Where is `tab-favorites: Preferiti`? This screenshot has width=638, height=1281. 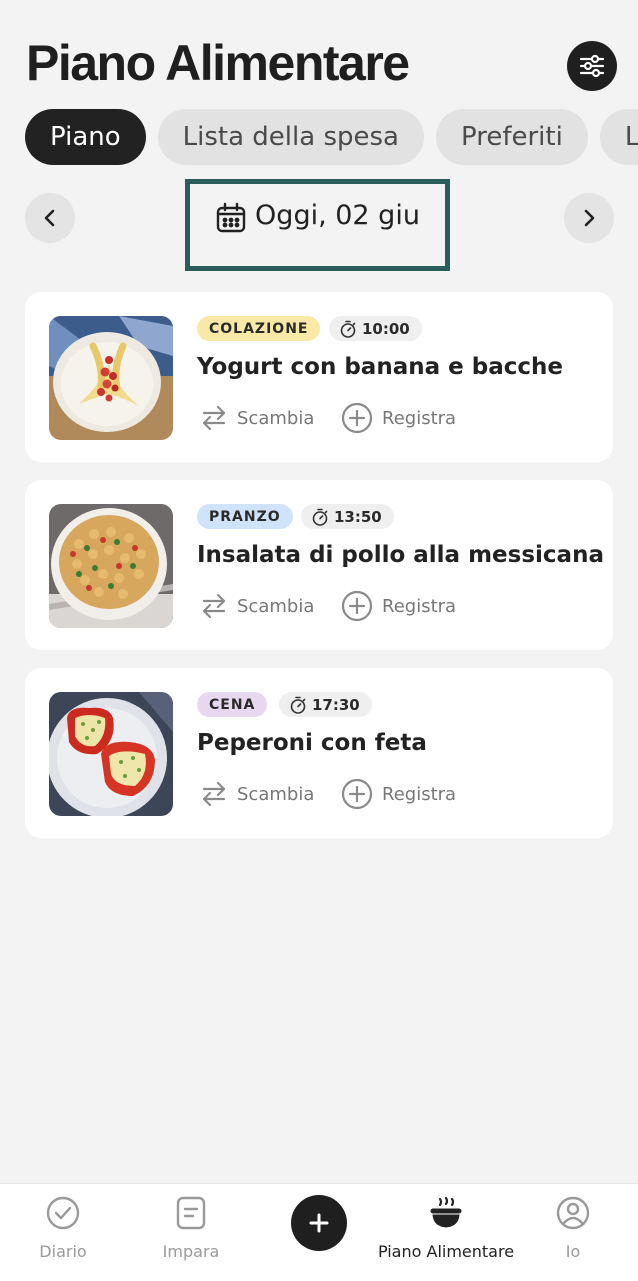
tab-favorites: Preferiti is located at coordinates (511, 137).